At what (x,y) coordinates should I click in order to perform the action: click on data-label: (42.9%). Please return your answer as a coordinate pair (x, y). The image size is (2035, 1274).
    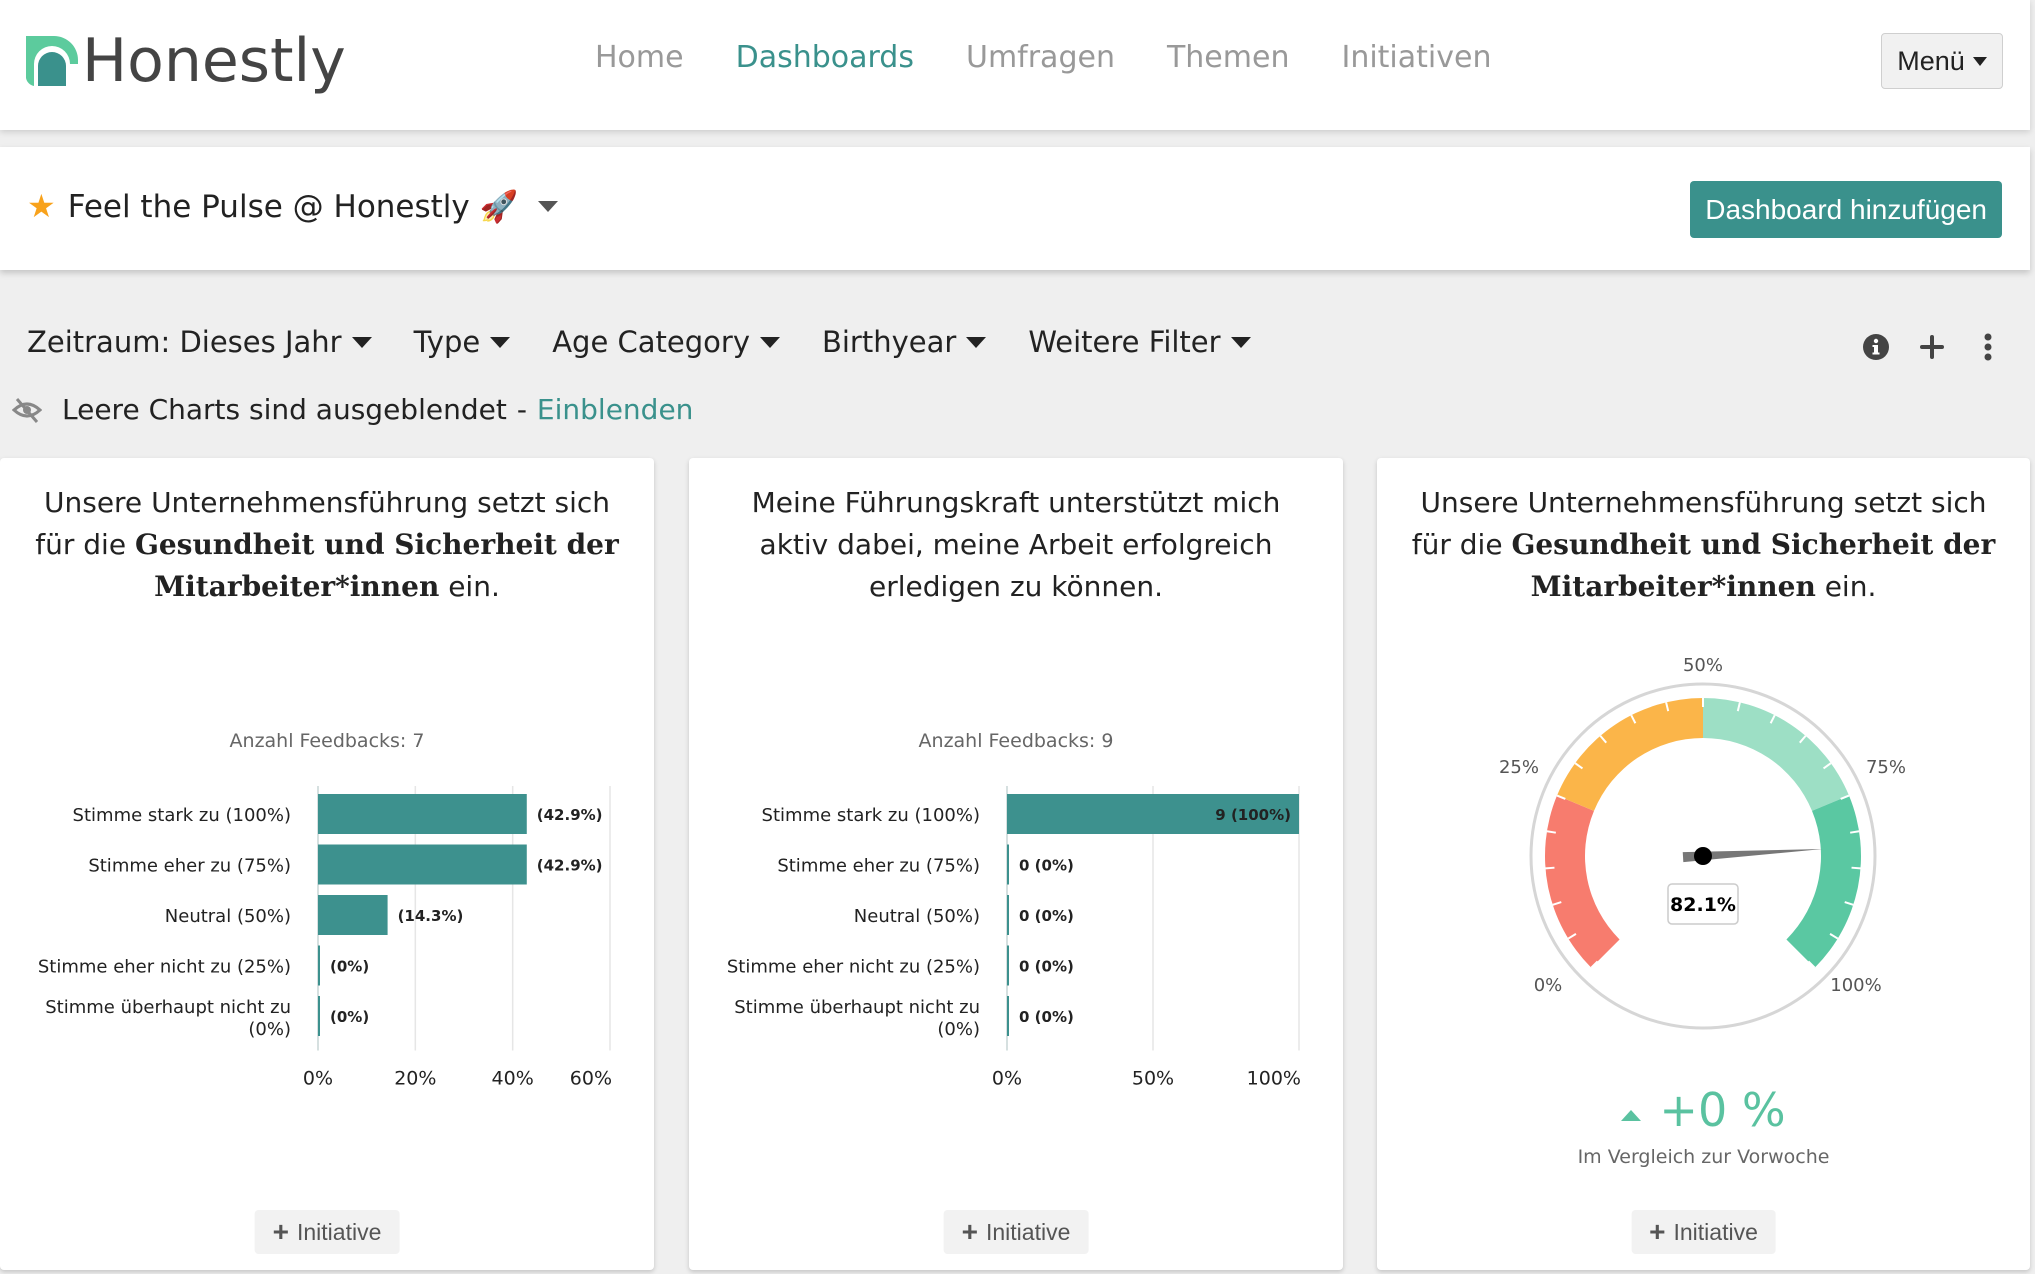
    Looking at the image, I should click on (570, 866).